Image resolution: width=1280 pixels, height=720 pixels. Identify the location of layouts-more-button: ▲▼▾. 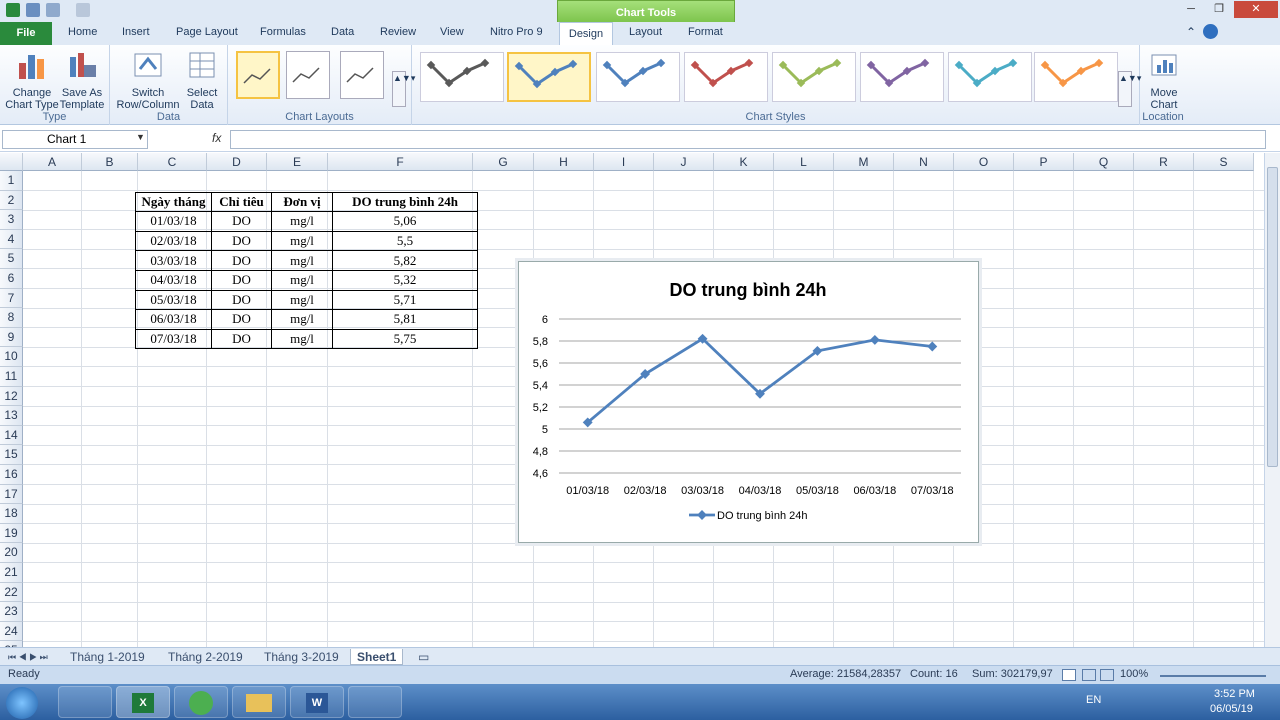
(403, 89).